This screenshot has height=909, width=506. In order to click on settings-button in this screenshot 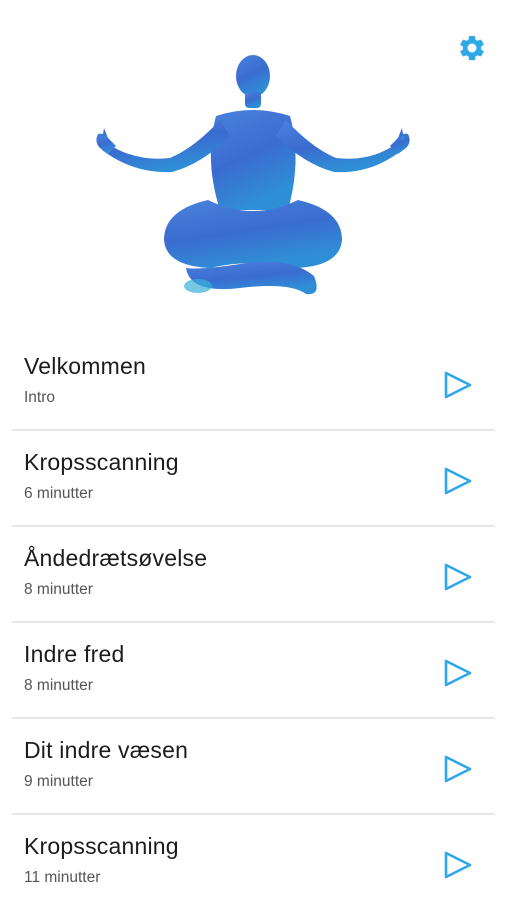, I will do `click(472, 48)`.